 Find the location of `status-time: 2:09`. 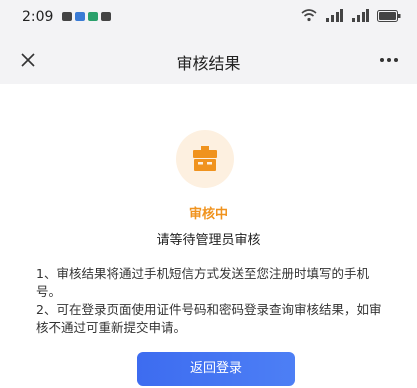

status-time: 2:09 is located at coordinates (38, 17).